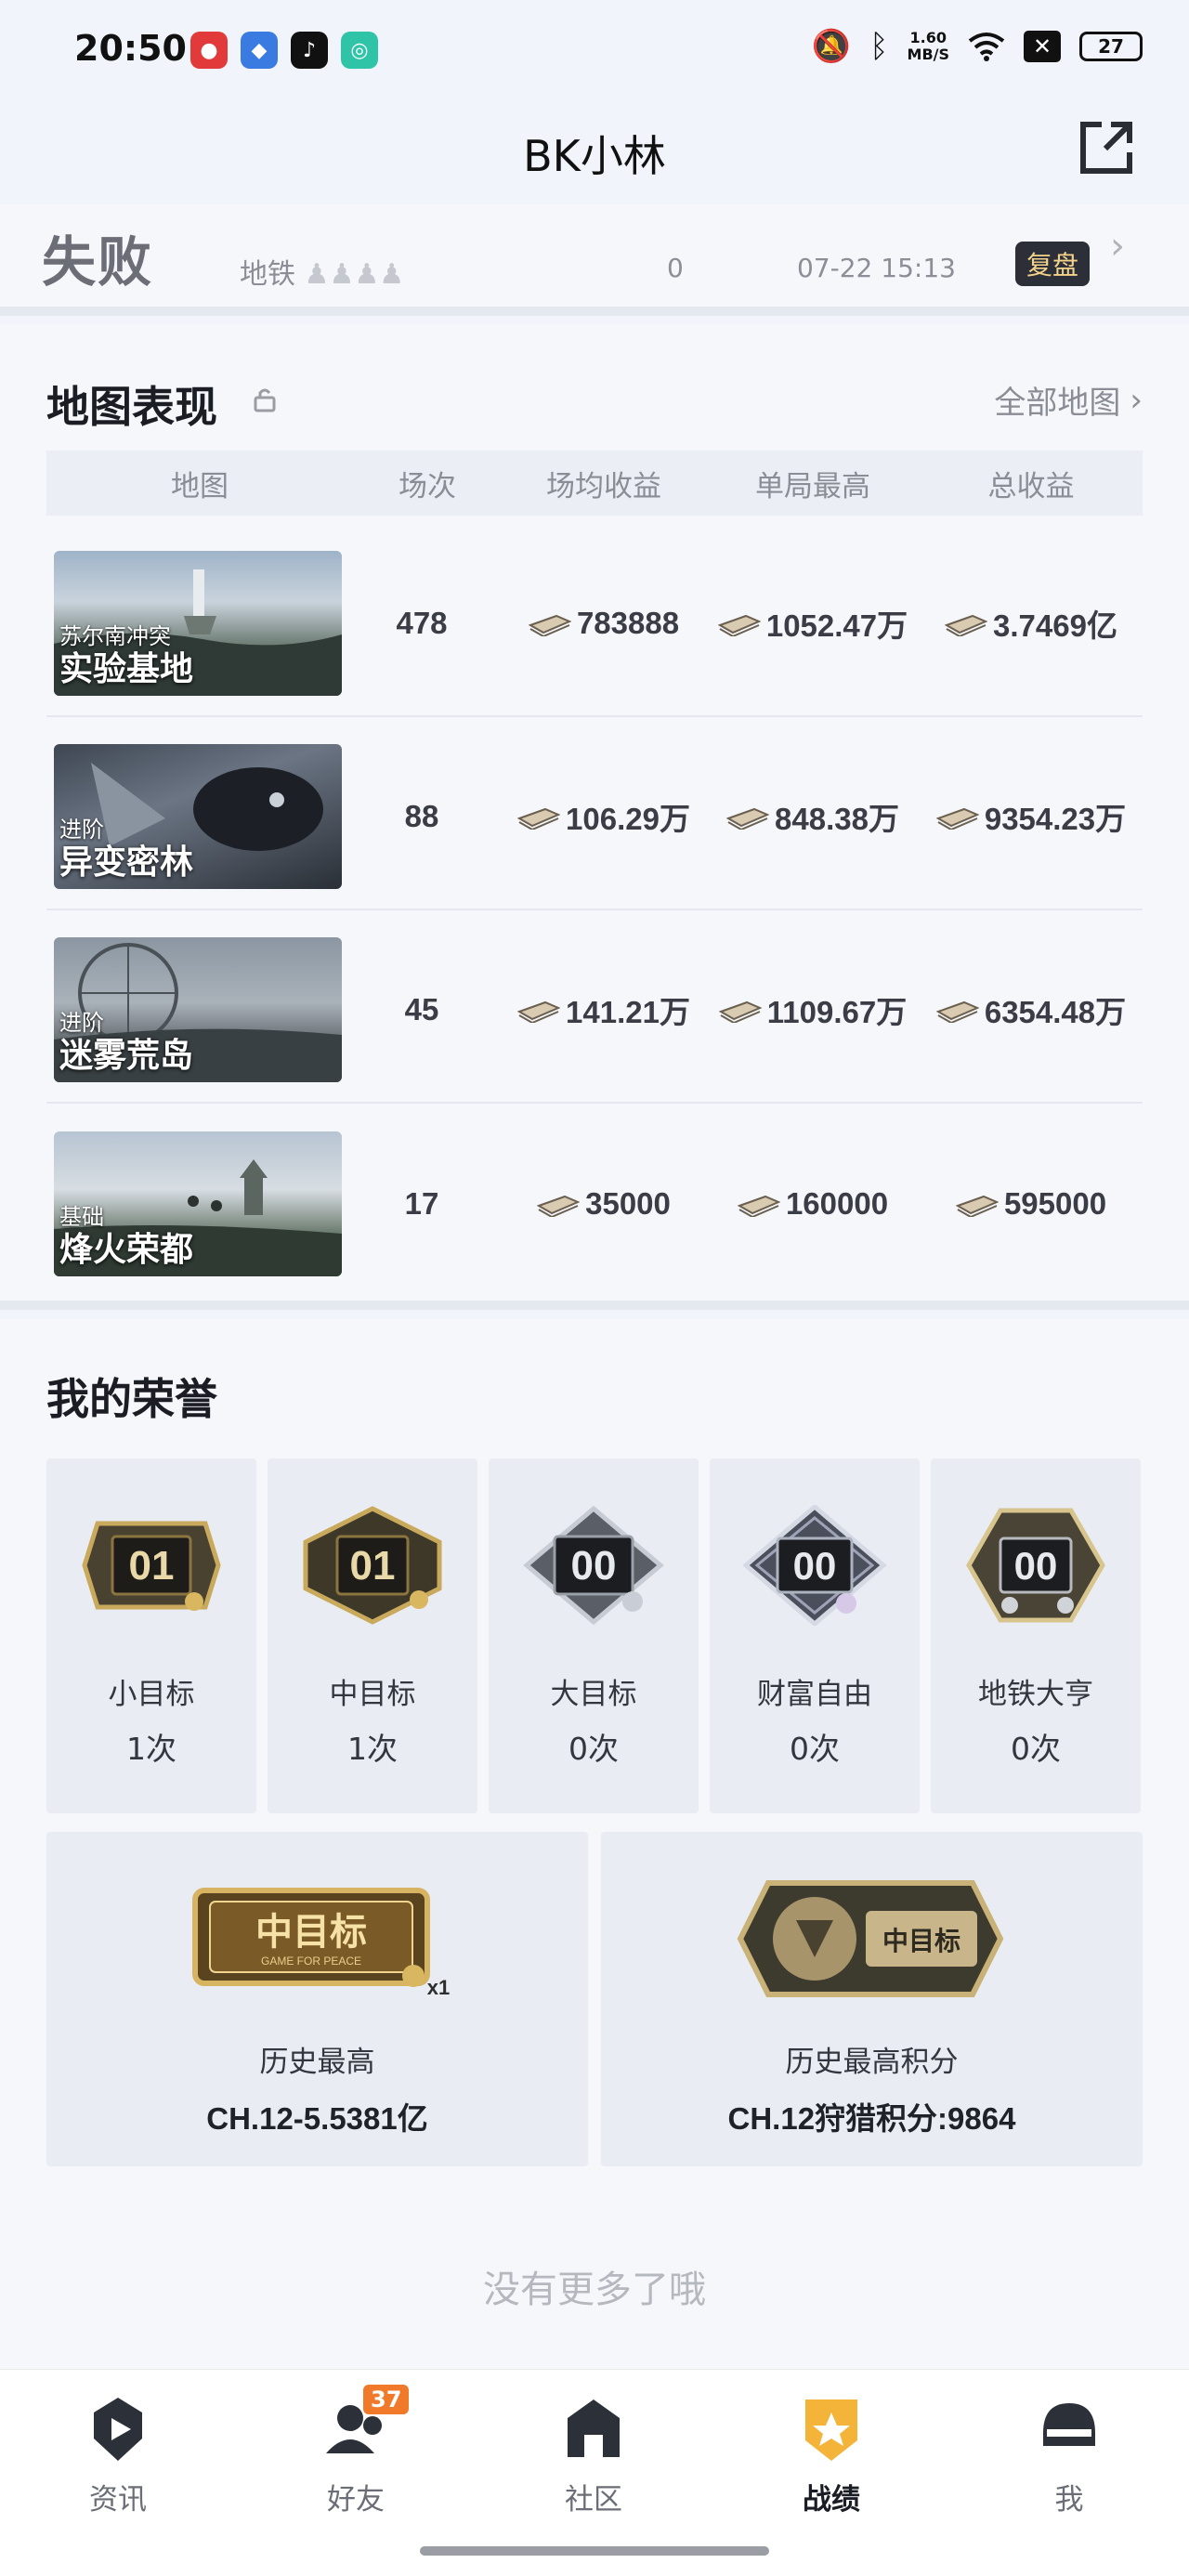 The width and height of the screenshot is (1189, 2576). Describe the element at coordinates (1069, 2454) in the screenshot. I see `nav-tab-me: 我` at that location.